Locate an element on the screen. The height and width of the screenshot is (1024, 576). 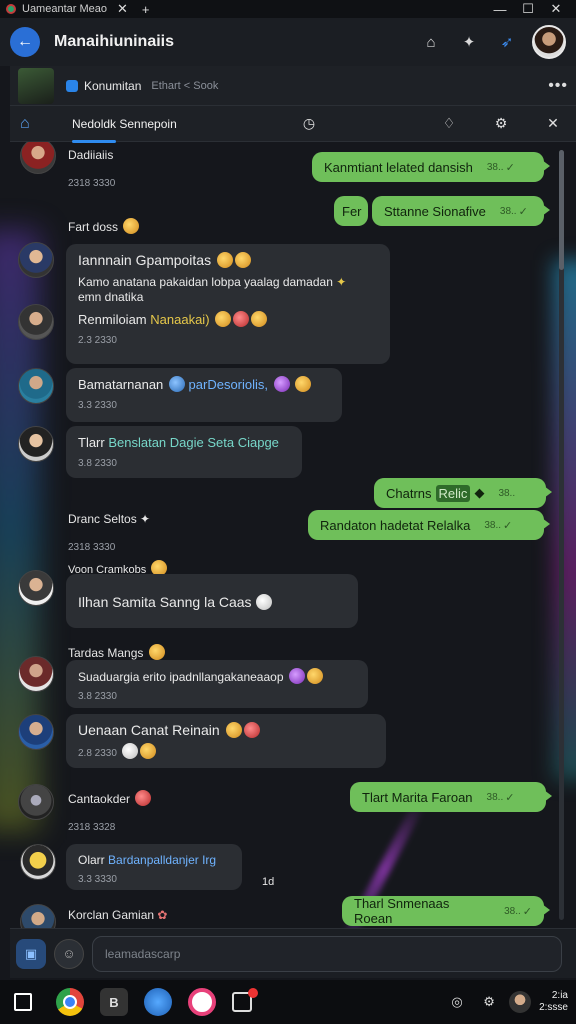
chat-header: ← Manaihiuninaiis ⌂ ✦ ➶ is located at coordinates (288, 42).